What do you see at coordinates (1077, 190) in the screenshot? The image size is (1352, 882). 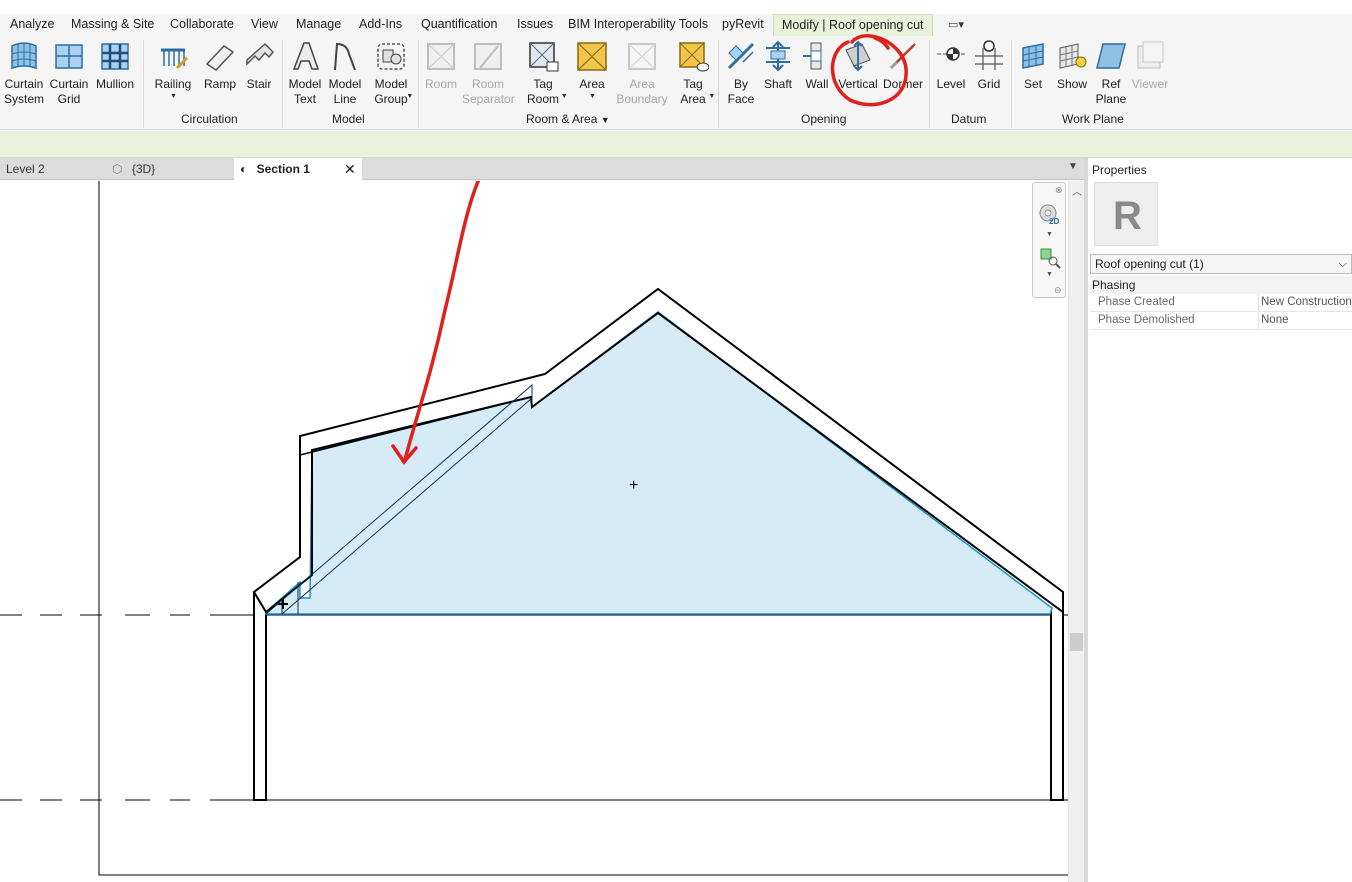 I see `scroll-up-icon: ︿` at bounding box center [1077, 190].